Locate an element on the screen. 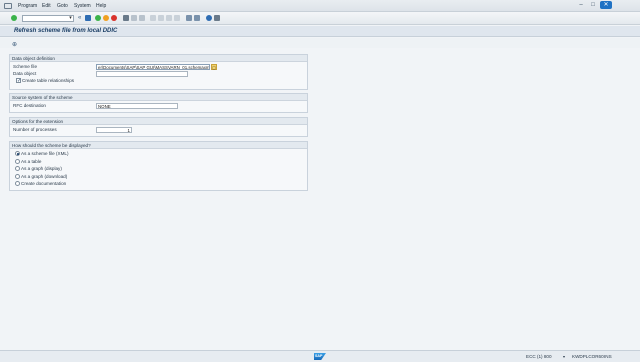 Image resolution: width=640 pixels, height=362 pixels. scheme-file-label: Scheme file is located at coordinates (25, 66).